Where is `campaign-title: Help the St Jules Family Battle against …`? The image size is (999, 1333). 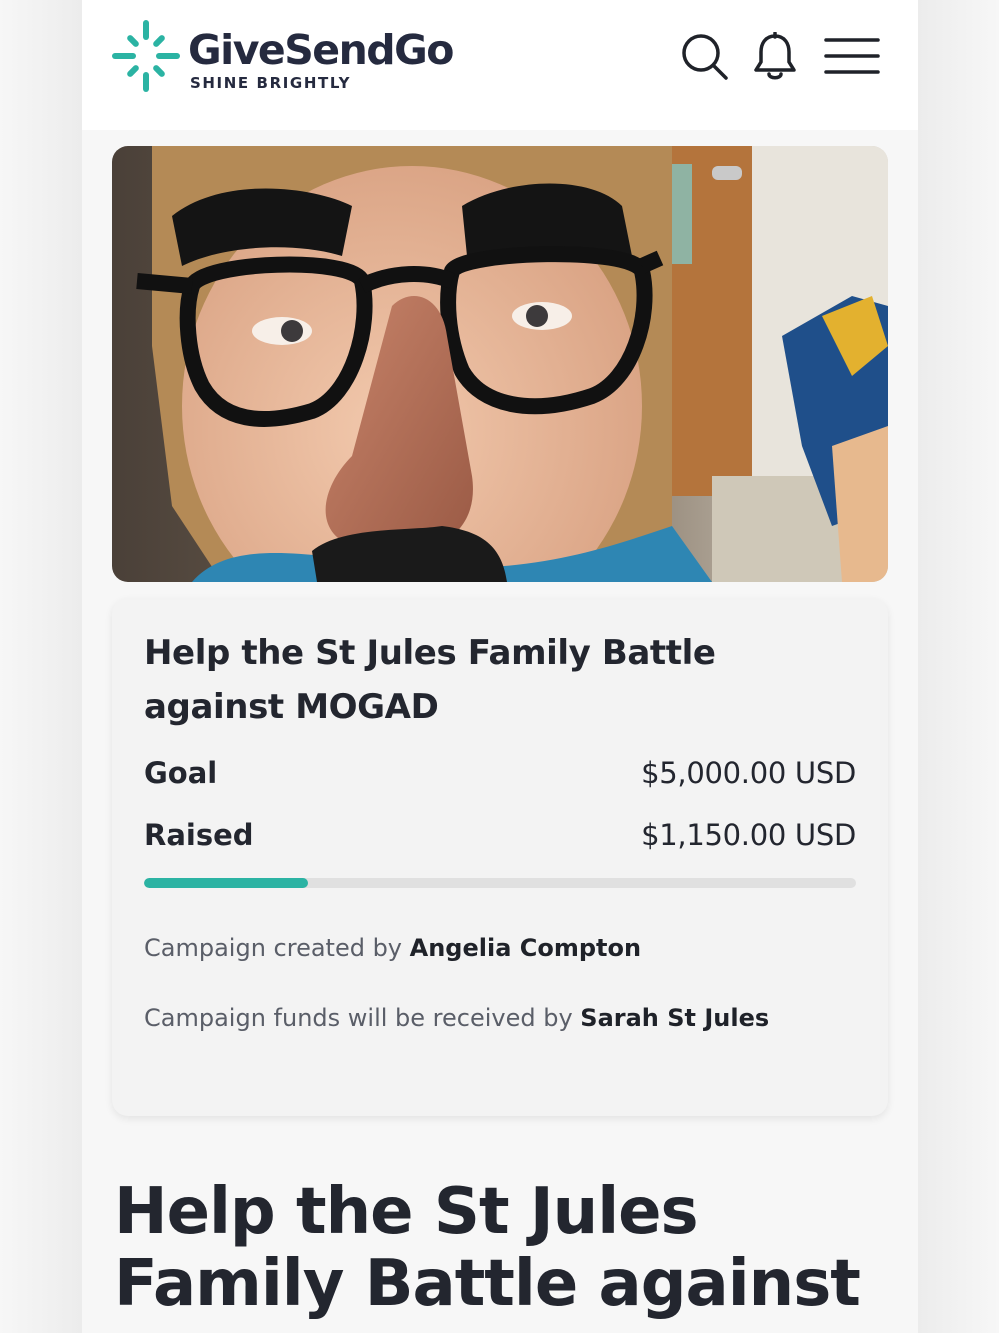
campaign-title: Help the St Jules Family Battle against … is located at coordinates (430, 680).